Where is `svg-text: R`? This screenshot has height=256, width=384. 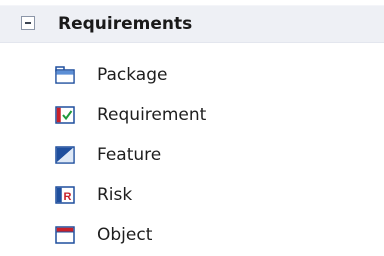
svg-text: R is located at coordinates (68, 197).